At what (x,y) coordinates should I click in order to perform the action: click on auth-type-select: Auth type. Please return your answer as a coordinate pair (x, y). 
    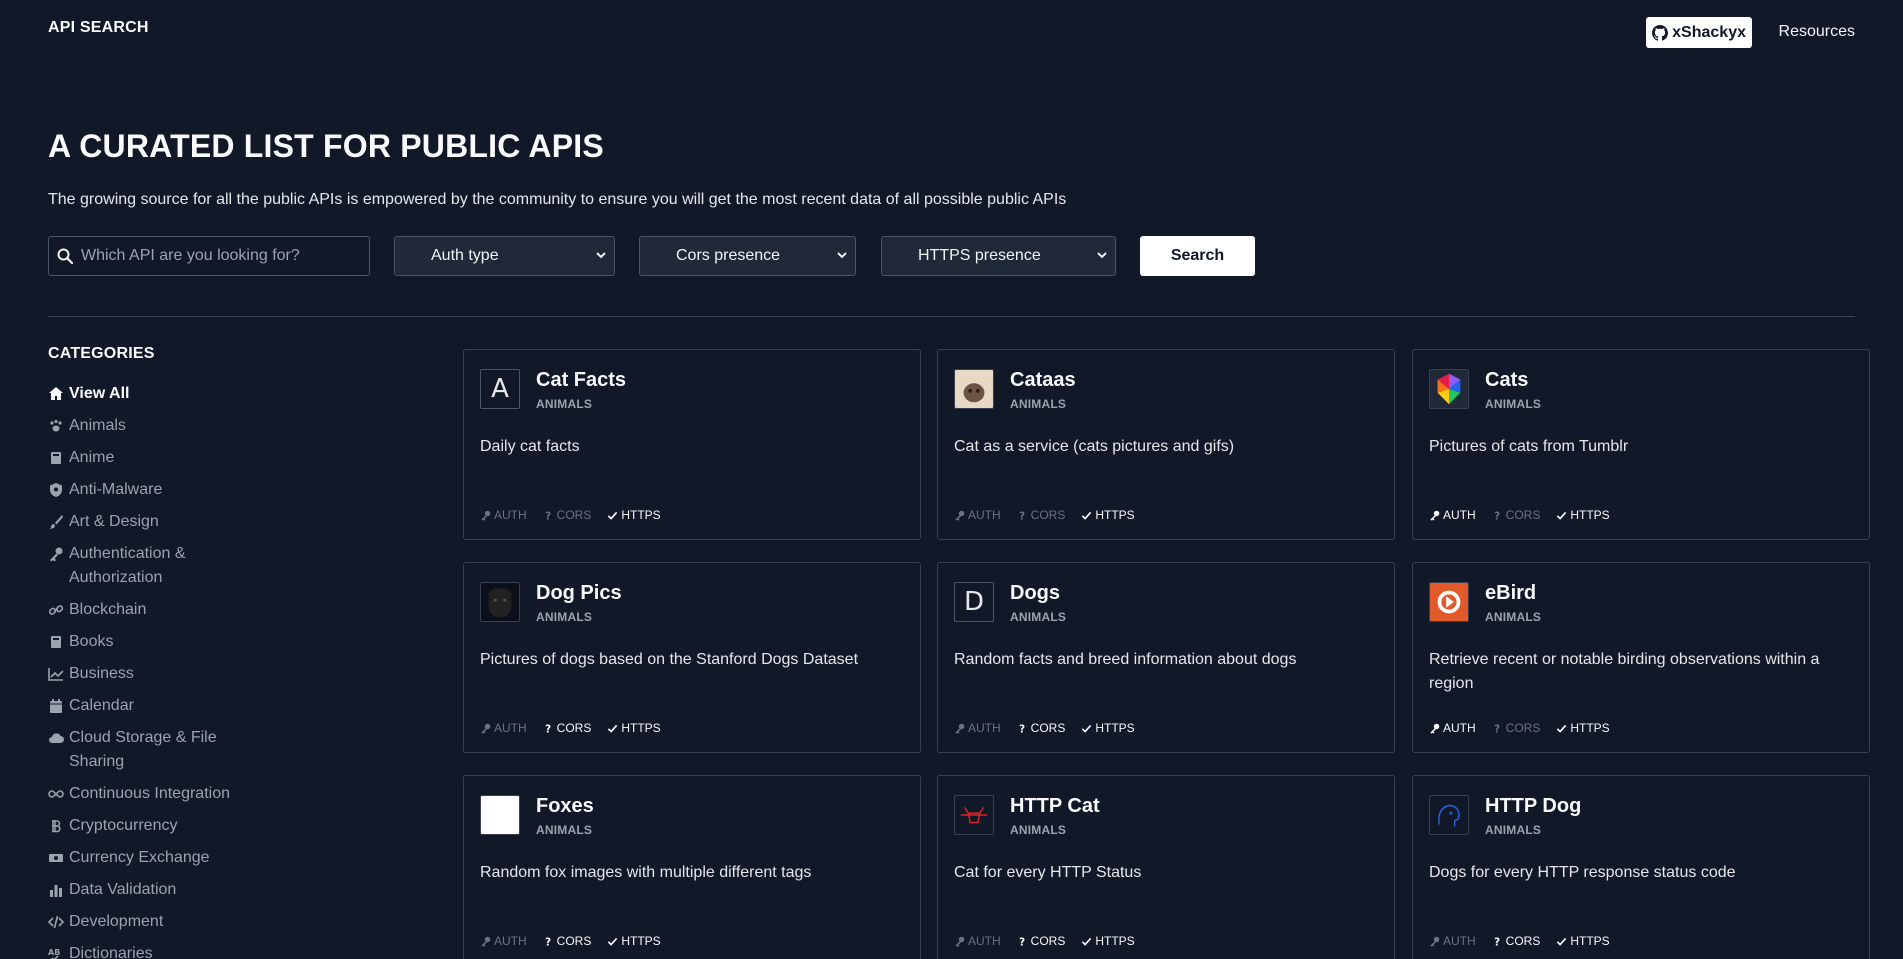
    Looking at the image, I should click on (504, 256).